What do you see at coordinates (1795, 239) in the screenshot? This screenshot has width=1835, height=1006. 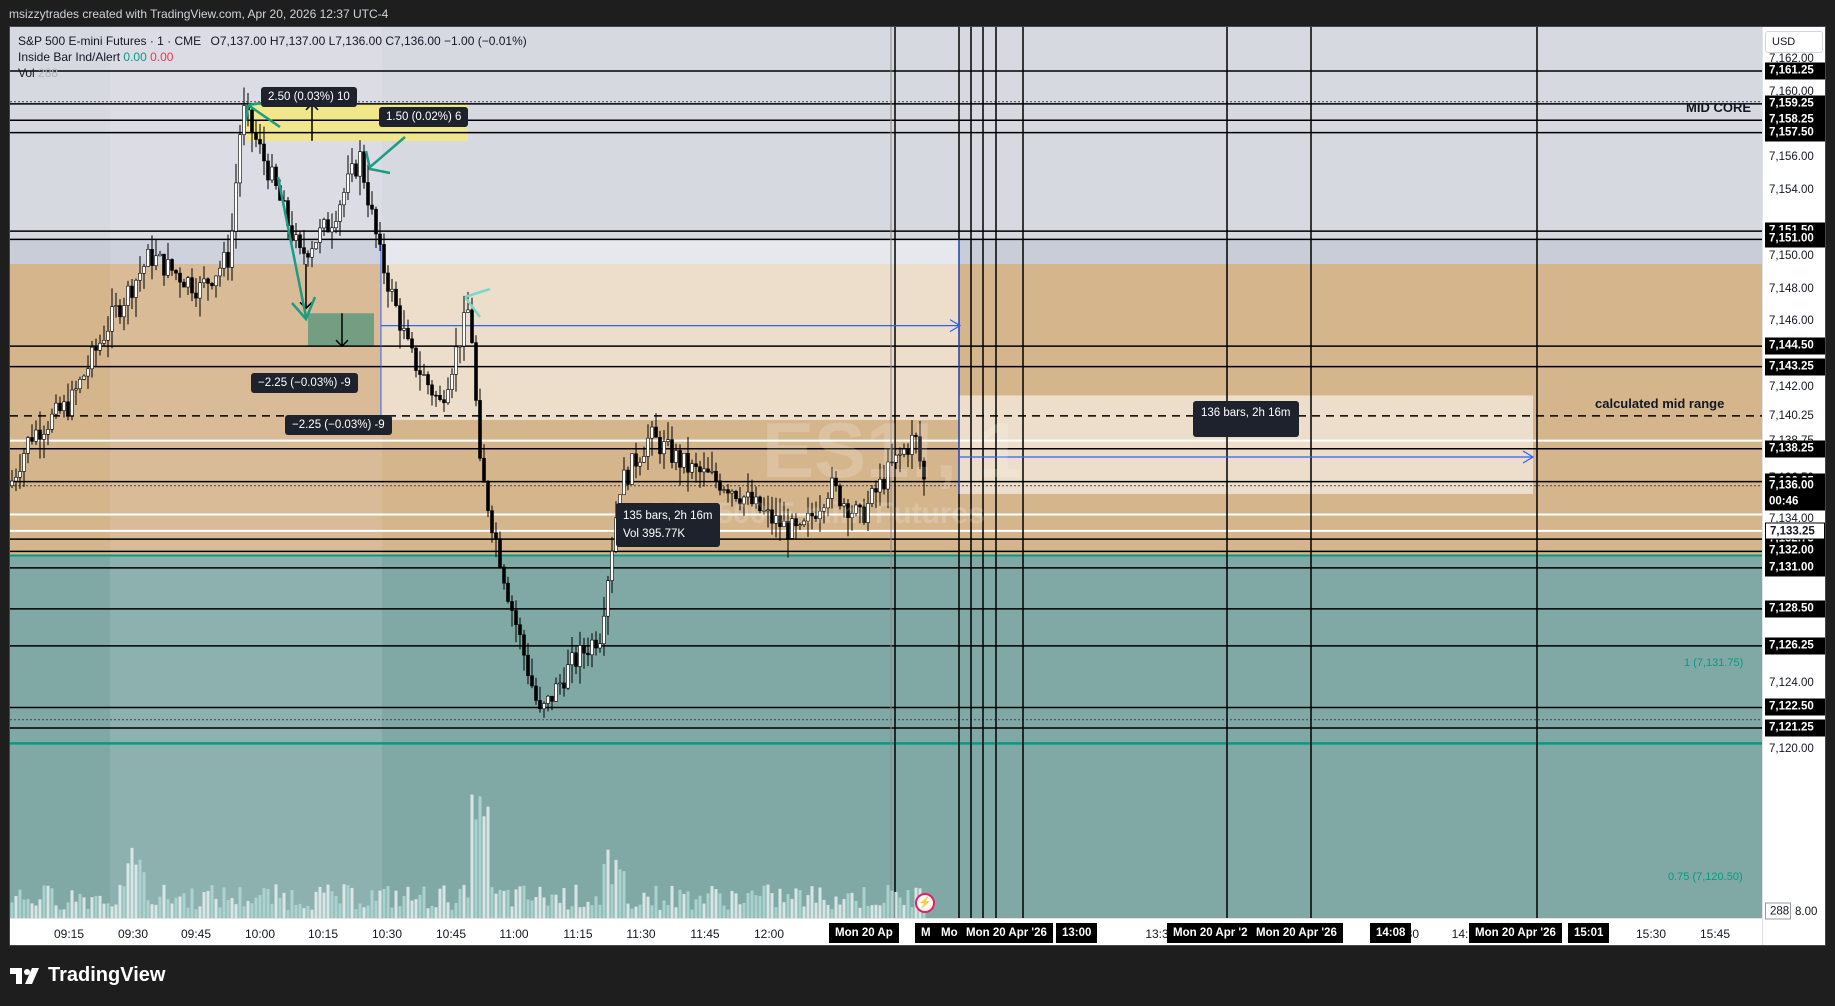 I see `price-level-tag: 7,151.00` at bounding box center [1795, 239].